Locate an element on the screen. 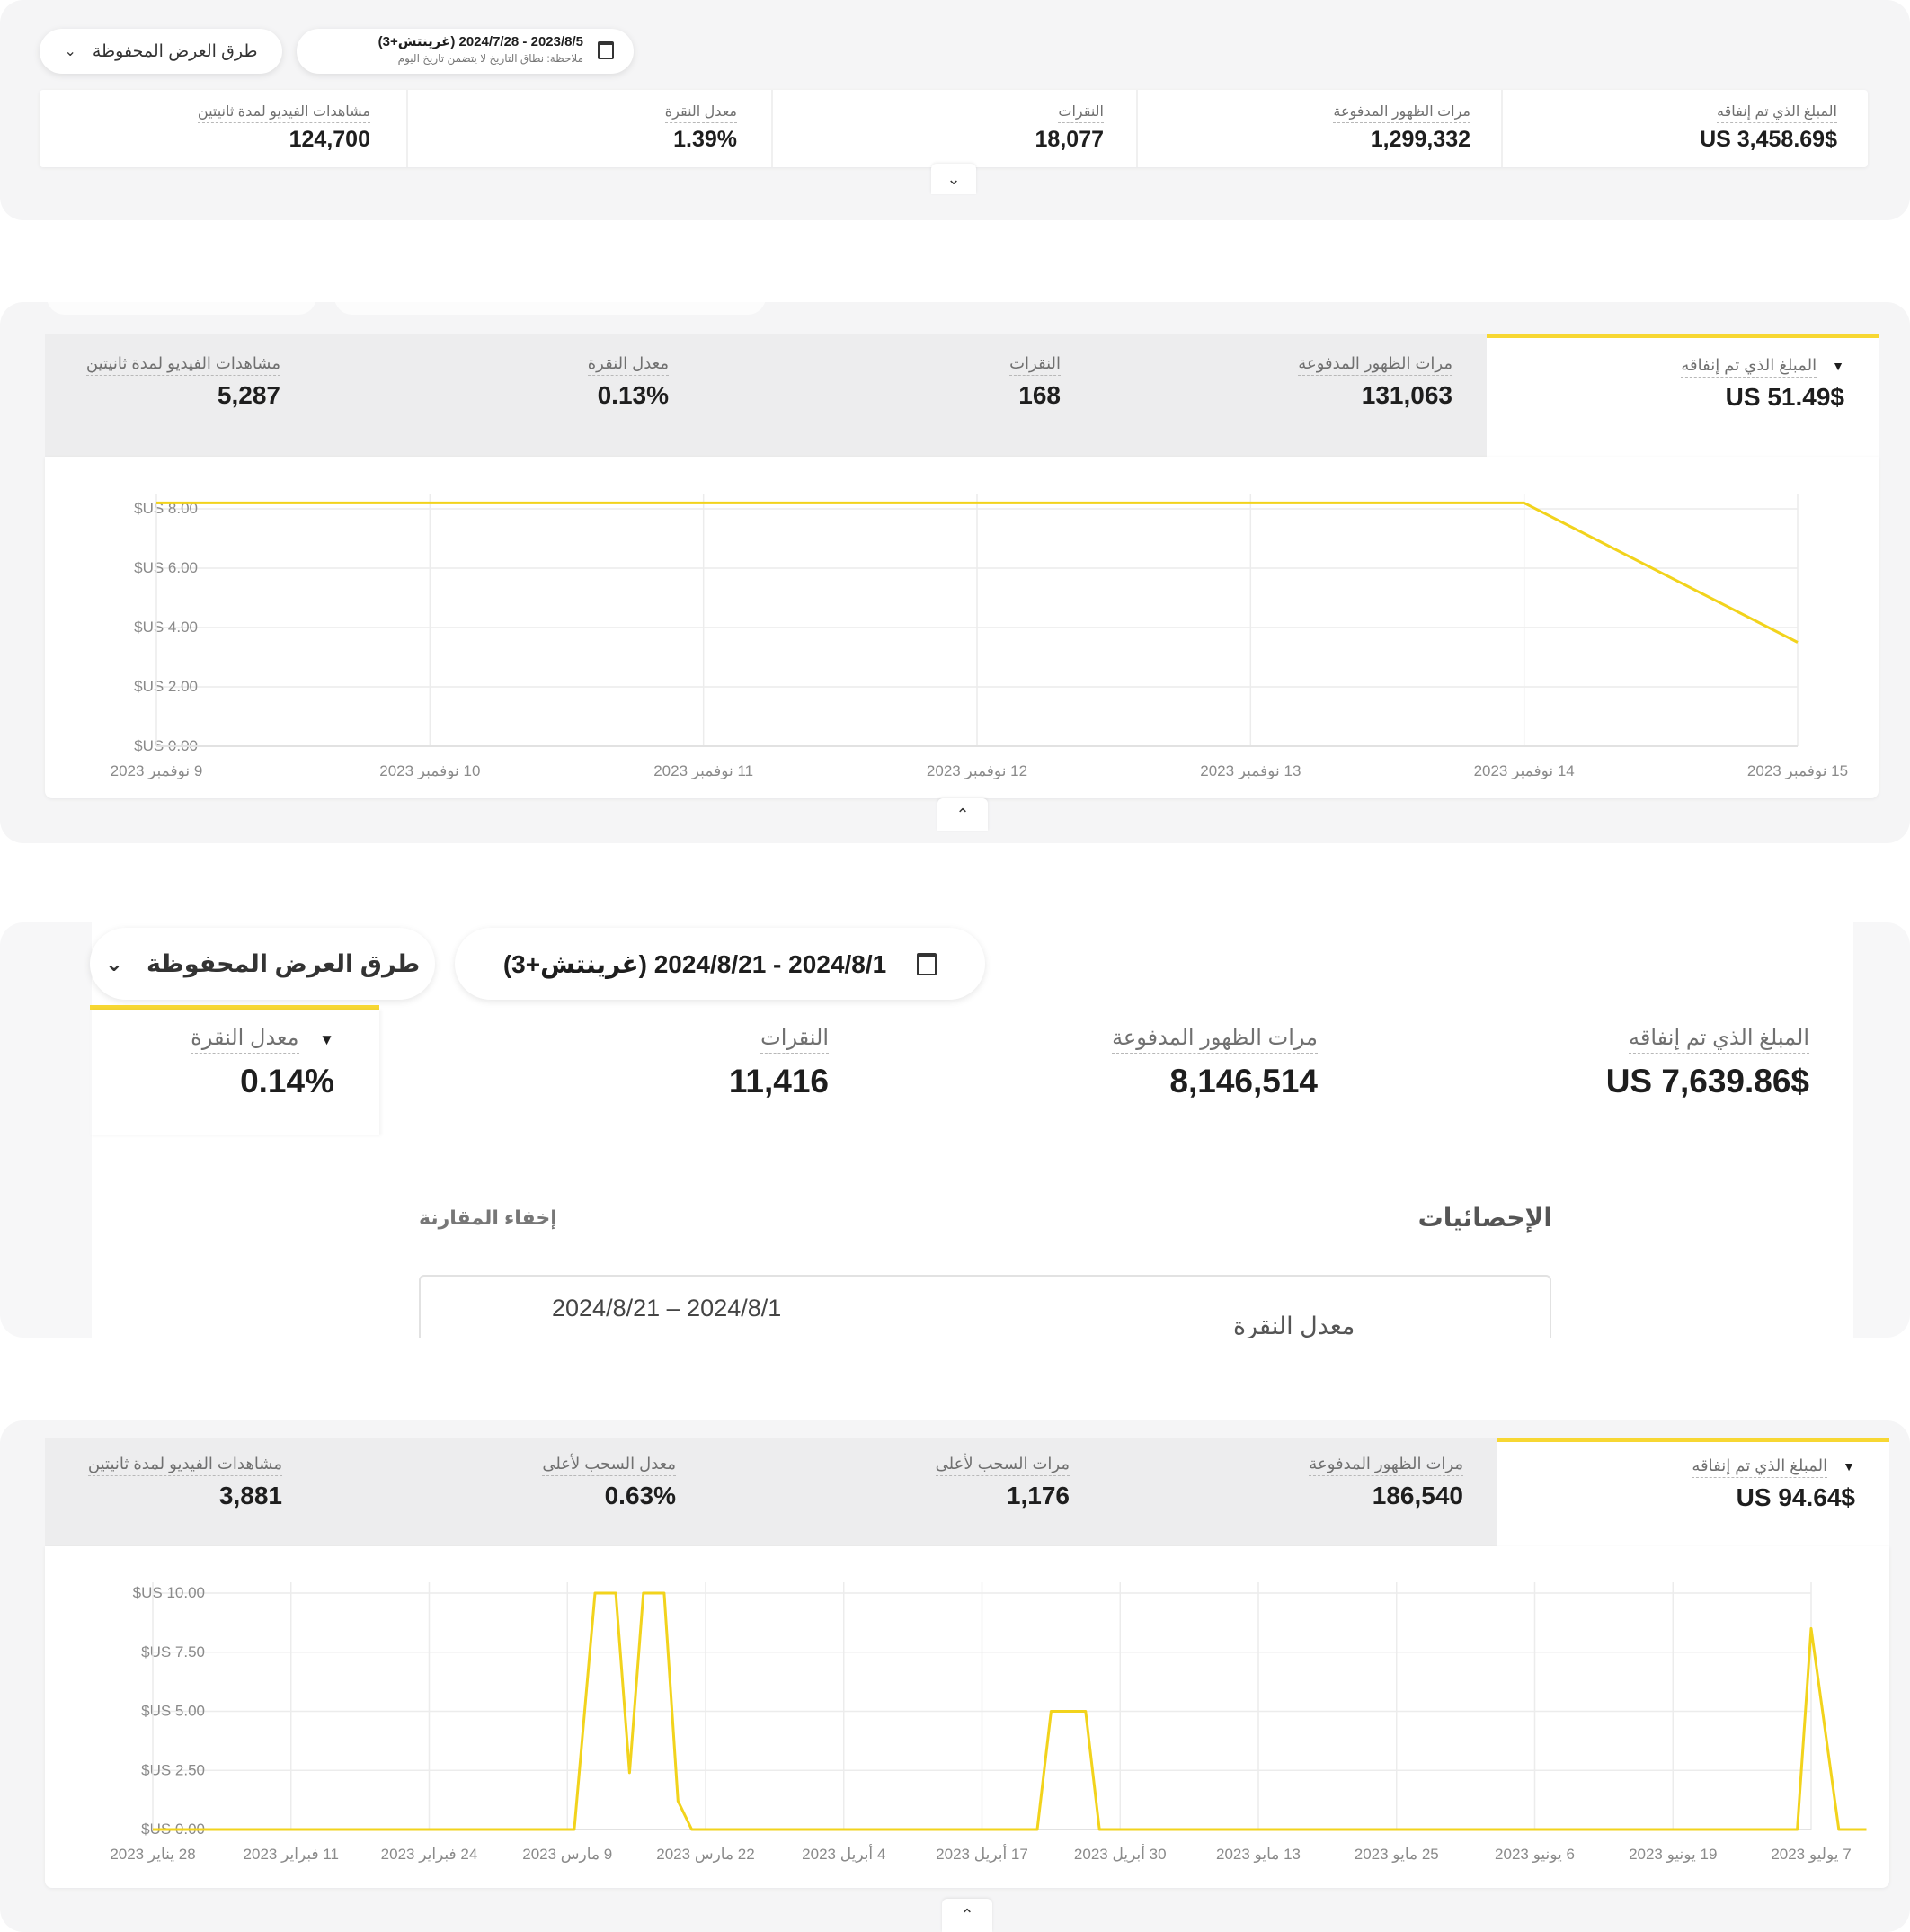  metric-ctr: ▼ معدل النقرة 0.14% is located at coordinates (262, 1062).